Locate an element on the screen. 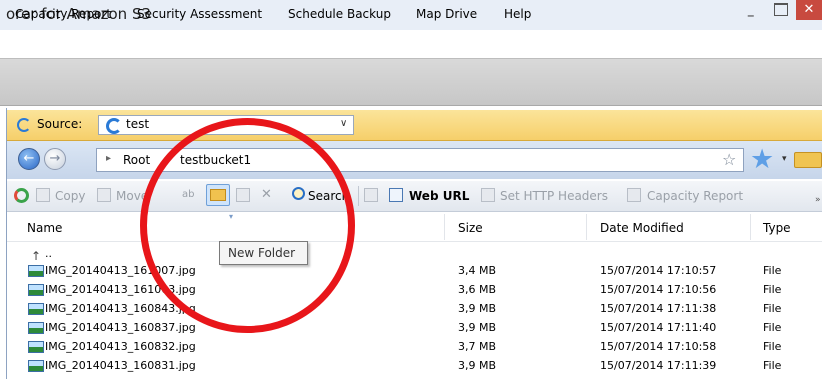  close-button: ✕ is located at coordinates (809, 10).